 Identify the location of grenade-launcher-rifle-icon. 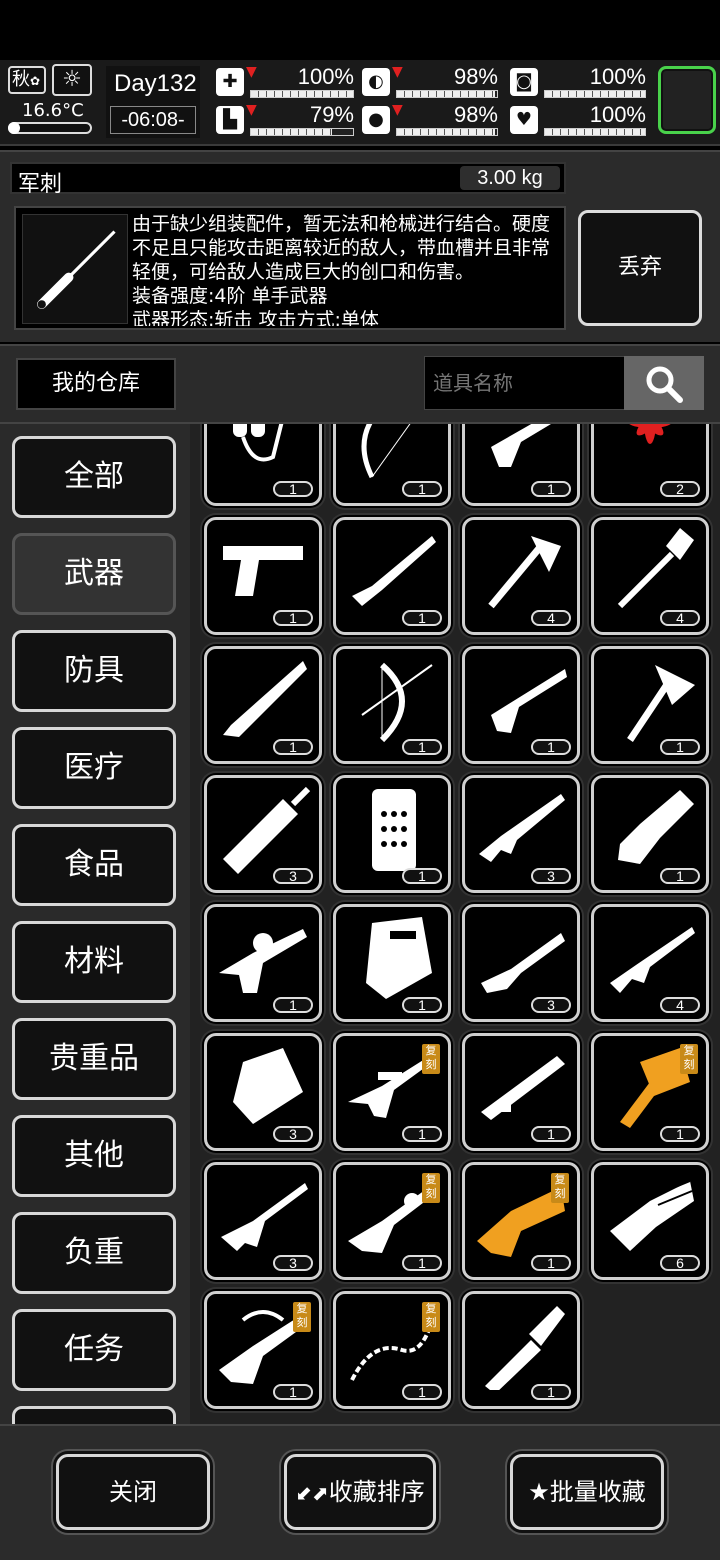
(263, 961).